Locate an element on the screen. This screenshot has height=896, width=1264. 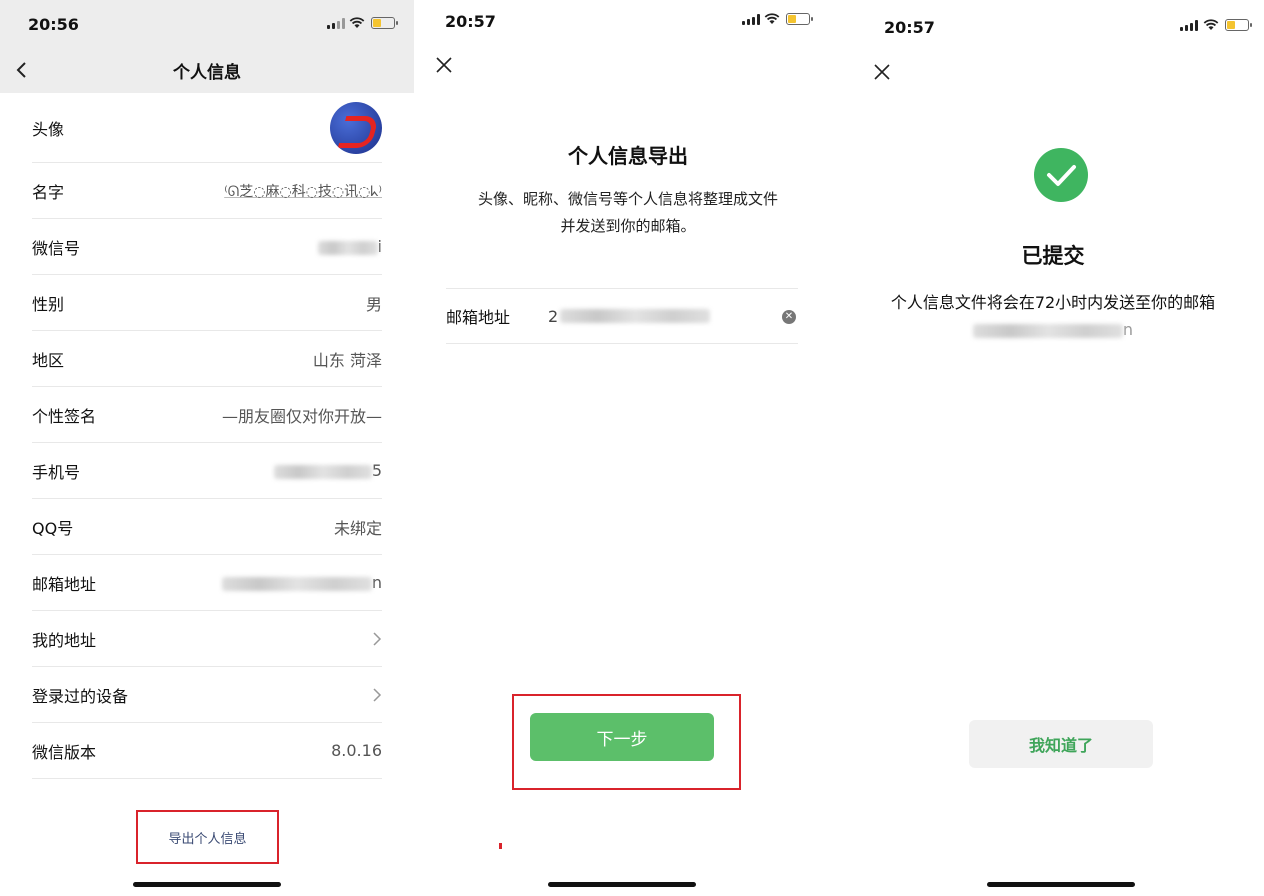
email-field-value: 2 is located at coordinates (553, 316).